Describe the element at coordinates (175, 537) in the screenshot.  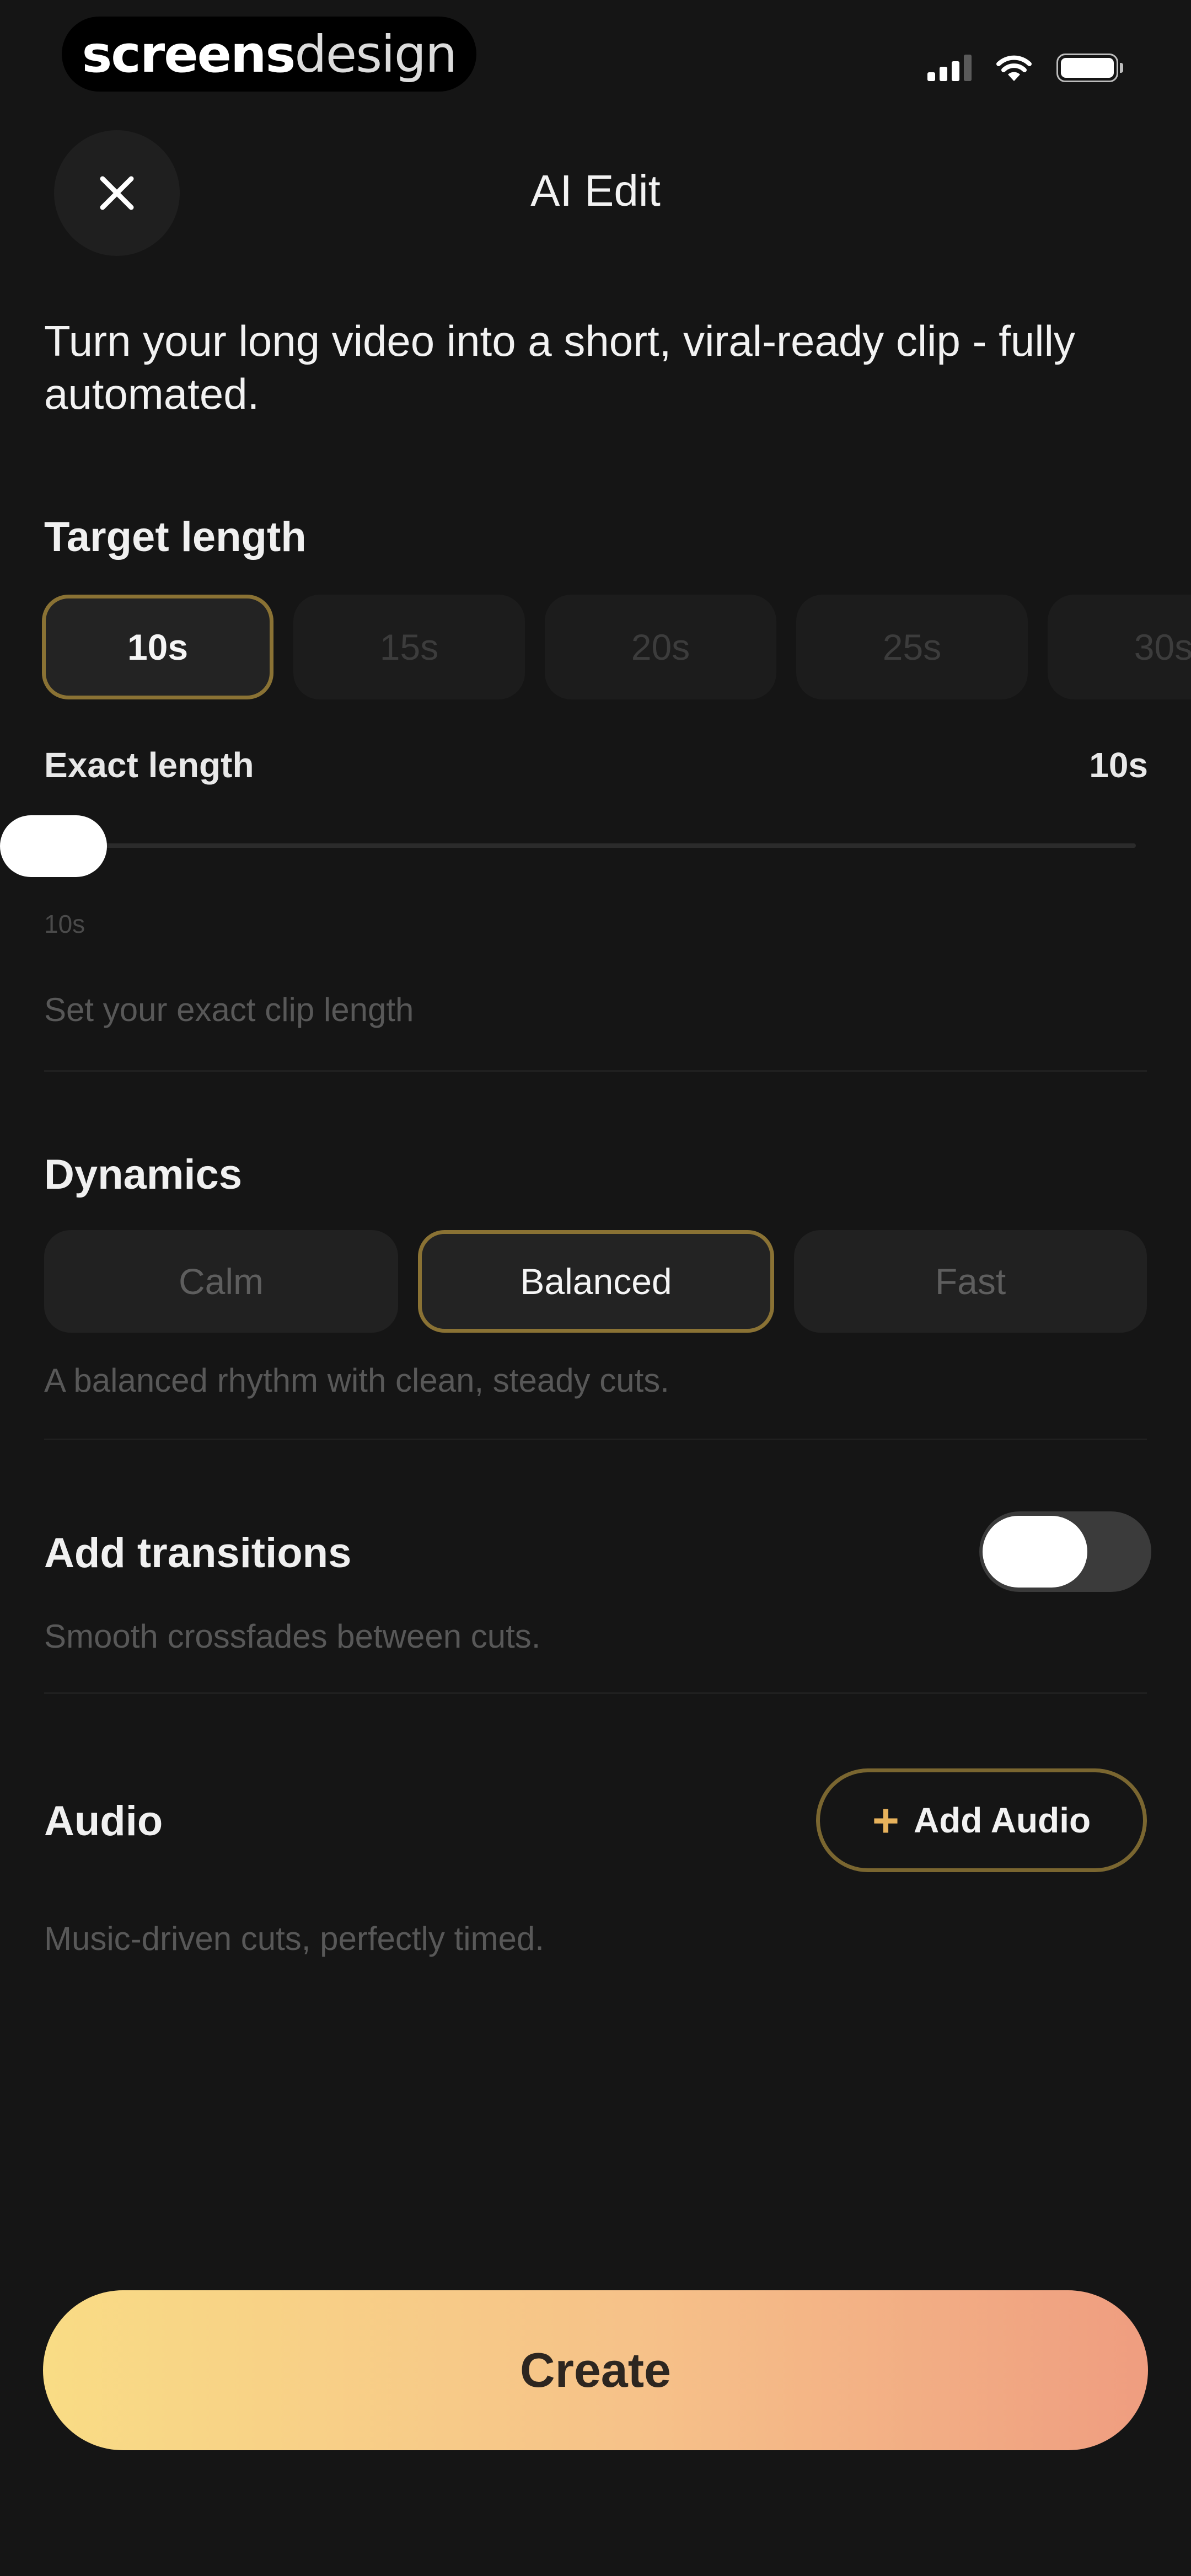
I see `target-length-title: Target length` at that location.